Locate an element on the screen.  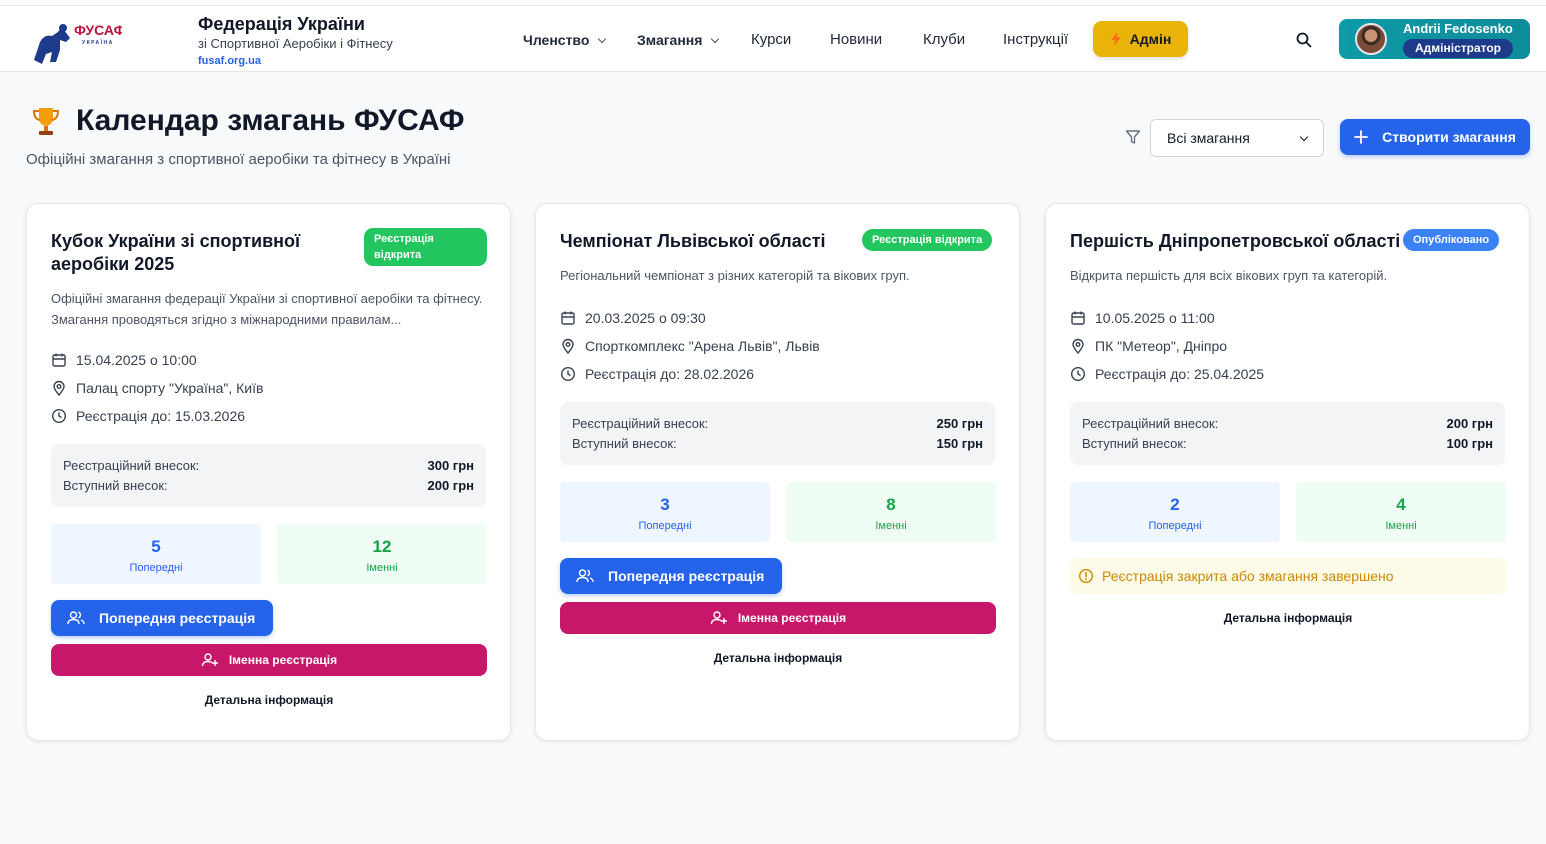
prelim-registrations-stat: 3 Попередні is located at coordinates (665, 512).